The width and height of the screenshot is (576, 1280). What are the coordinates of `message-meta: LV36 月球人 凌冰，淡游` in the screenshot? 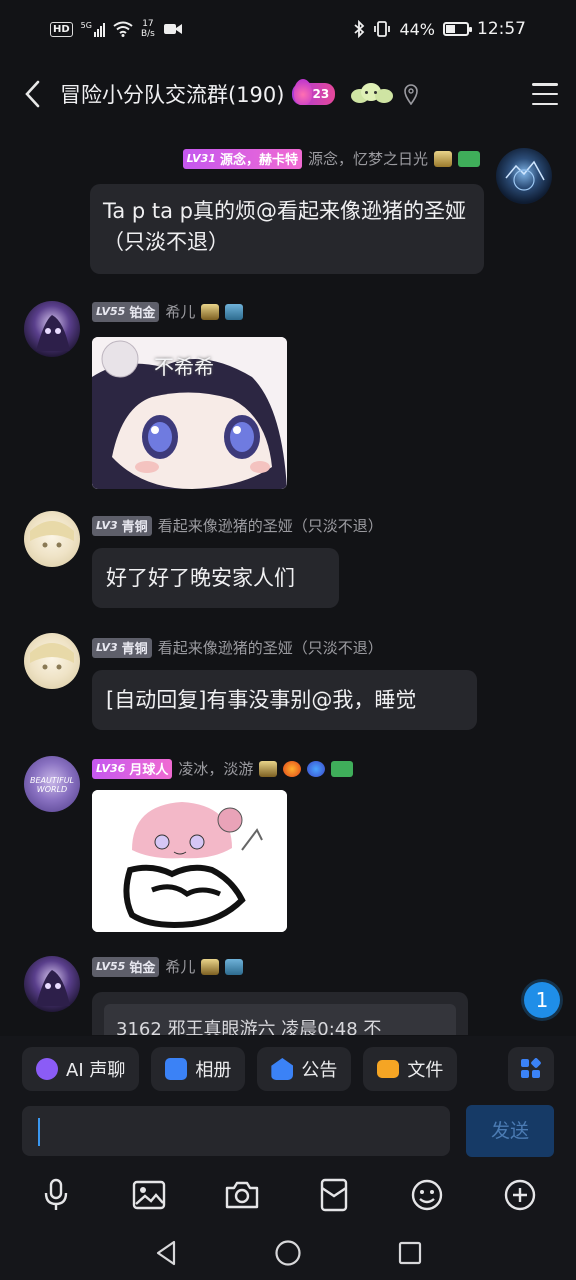 It's located at (223, 768).